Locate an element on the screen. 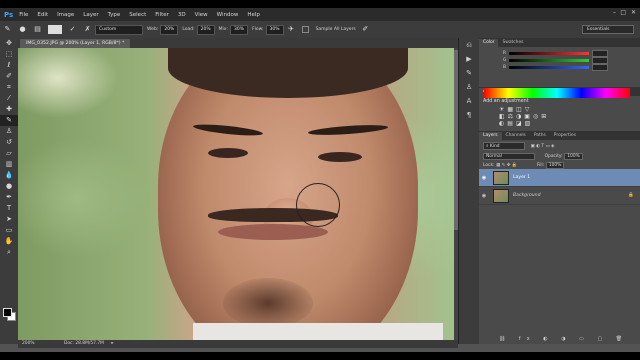 The image size is (640, 360). layer-name: Layer 1 is located at coordinates (521, 177).